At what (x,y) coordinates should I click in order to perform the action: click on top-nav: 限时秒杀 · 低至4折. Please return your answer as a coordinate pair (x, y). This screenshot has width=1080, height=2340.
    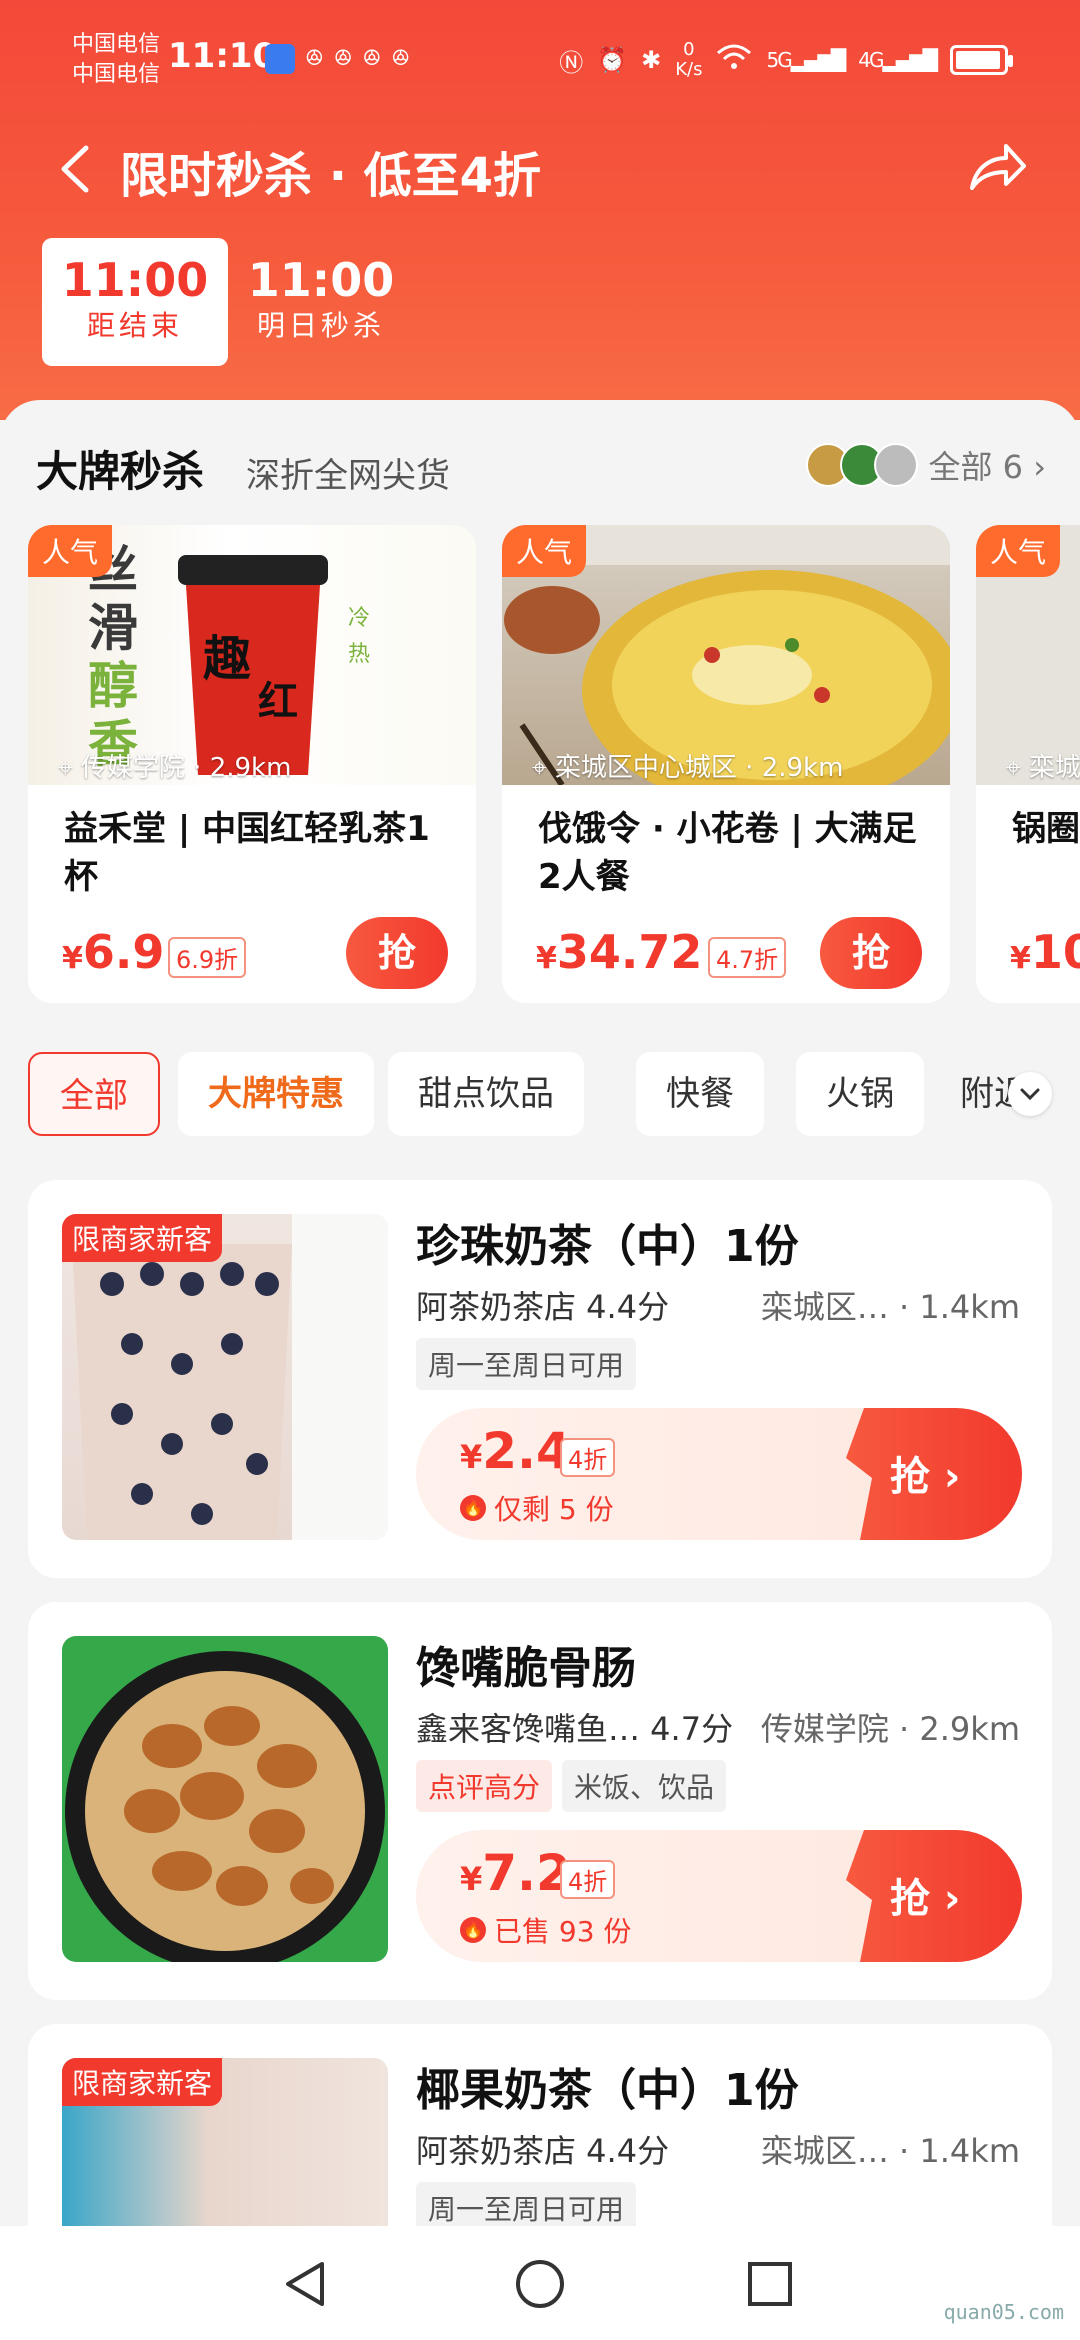
    Looking at the image, I should click on (540, 170).